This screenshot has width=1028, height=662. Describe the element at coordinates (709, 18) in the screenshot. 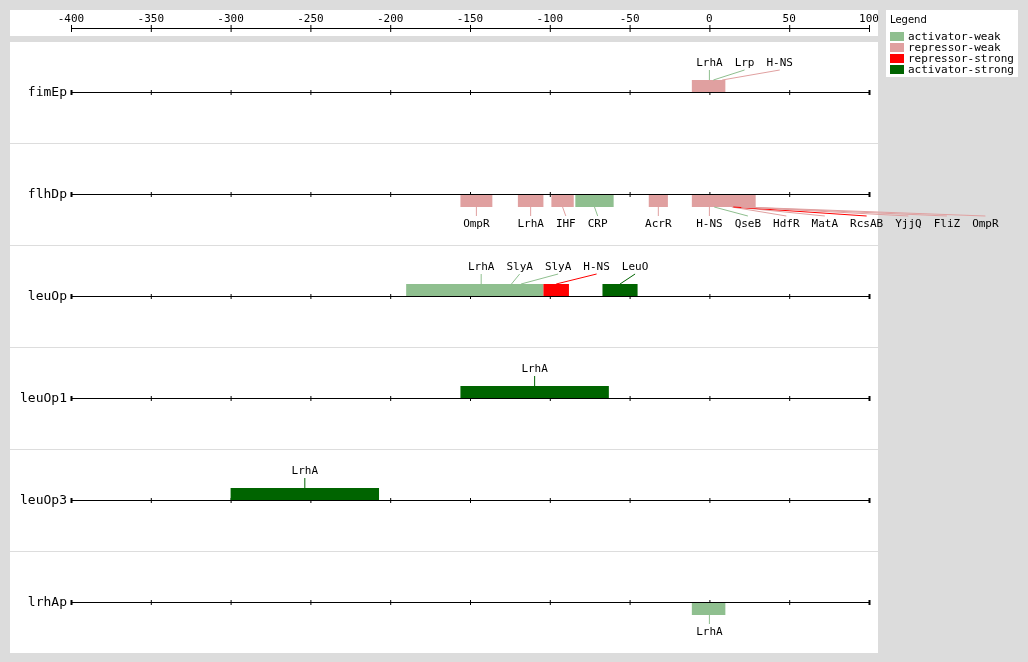

I see `tick-label: 0` at that location.